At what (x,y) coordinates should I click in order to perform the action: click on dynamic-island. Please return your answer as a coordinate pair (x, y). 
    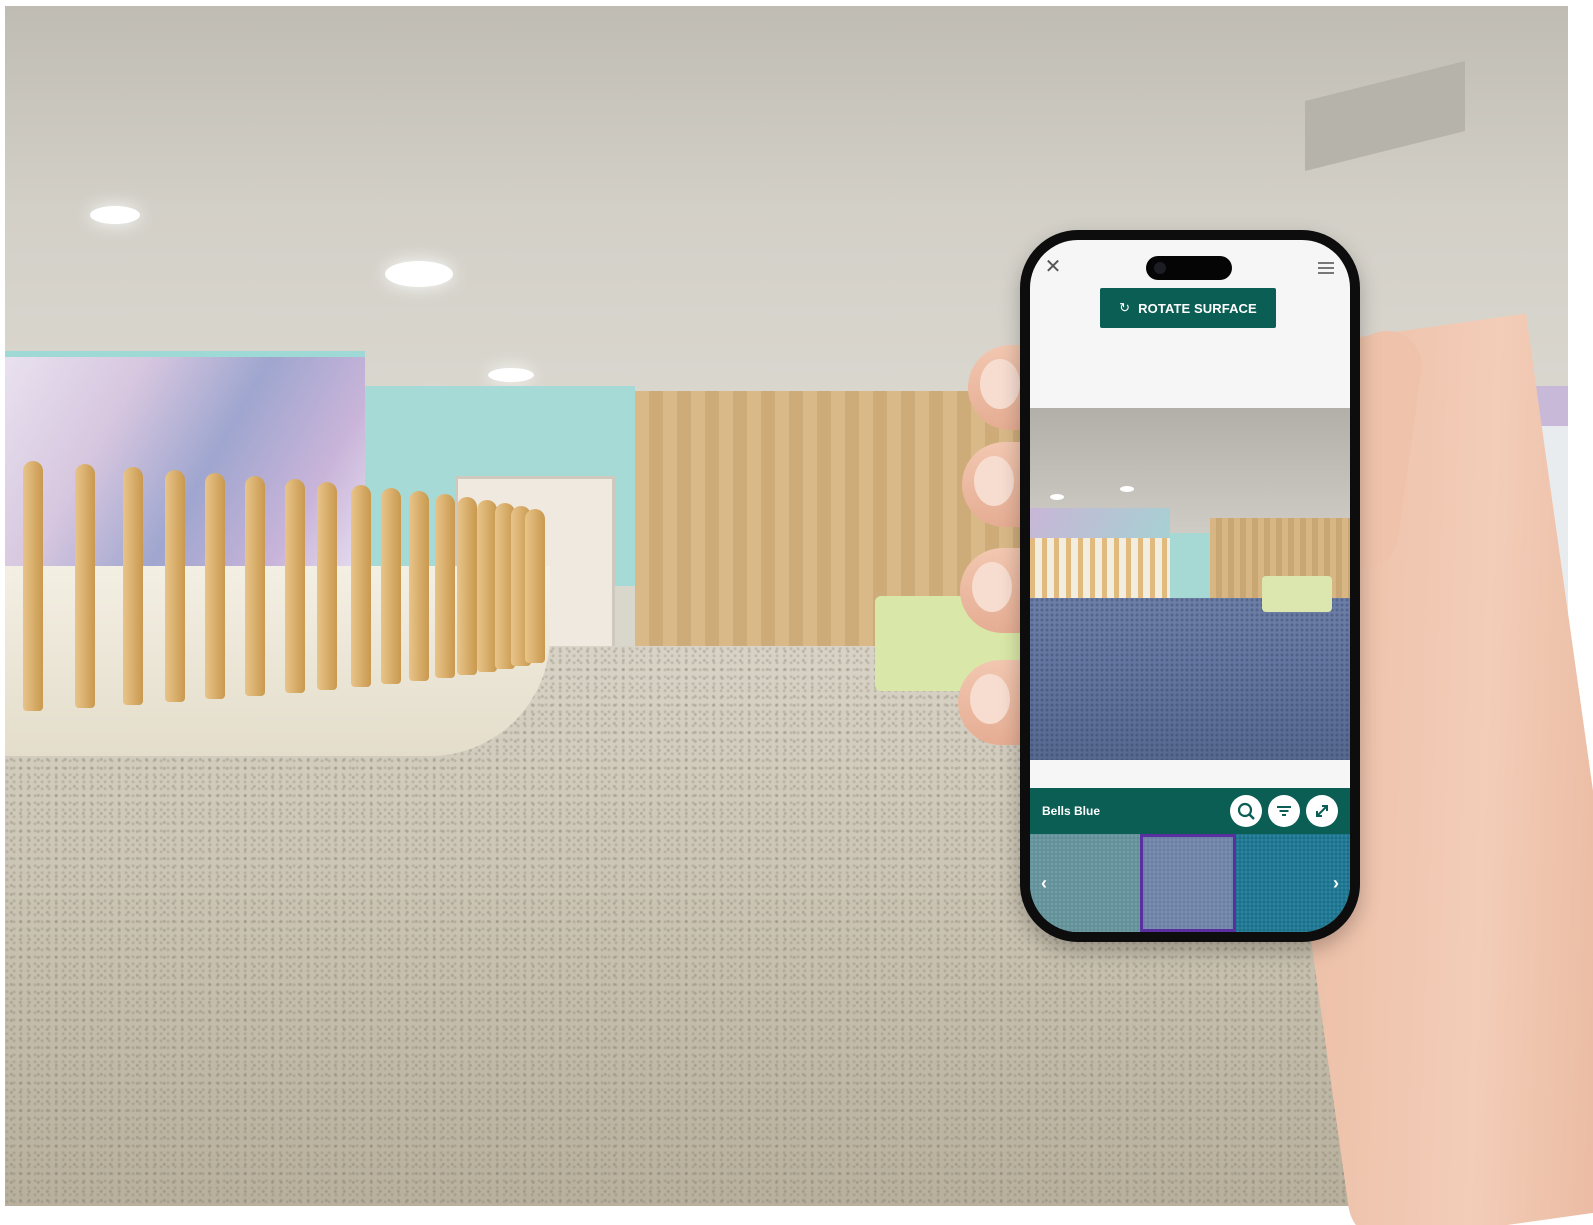
    Looking at the image, I should click on (1189, 268).